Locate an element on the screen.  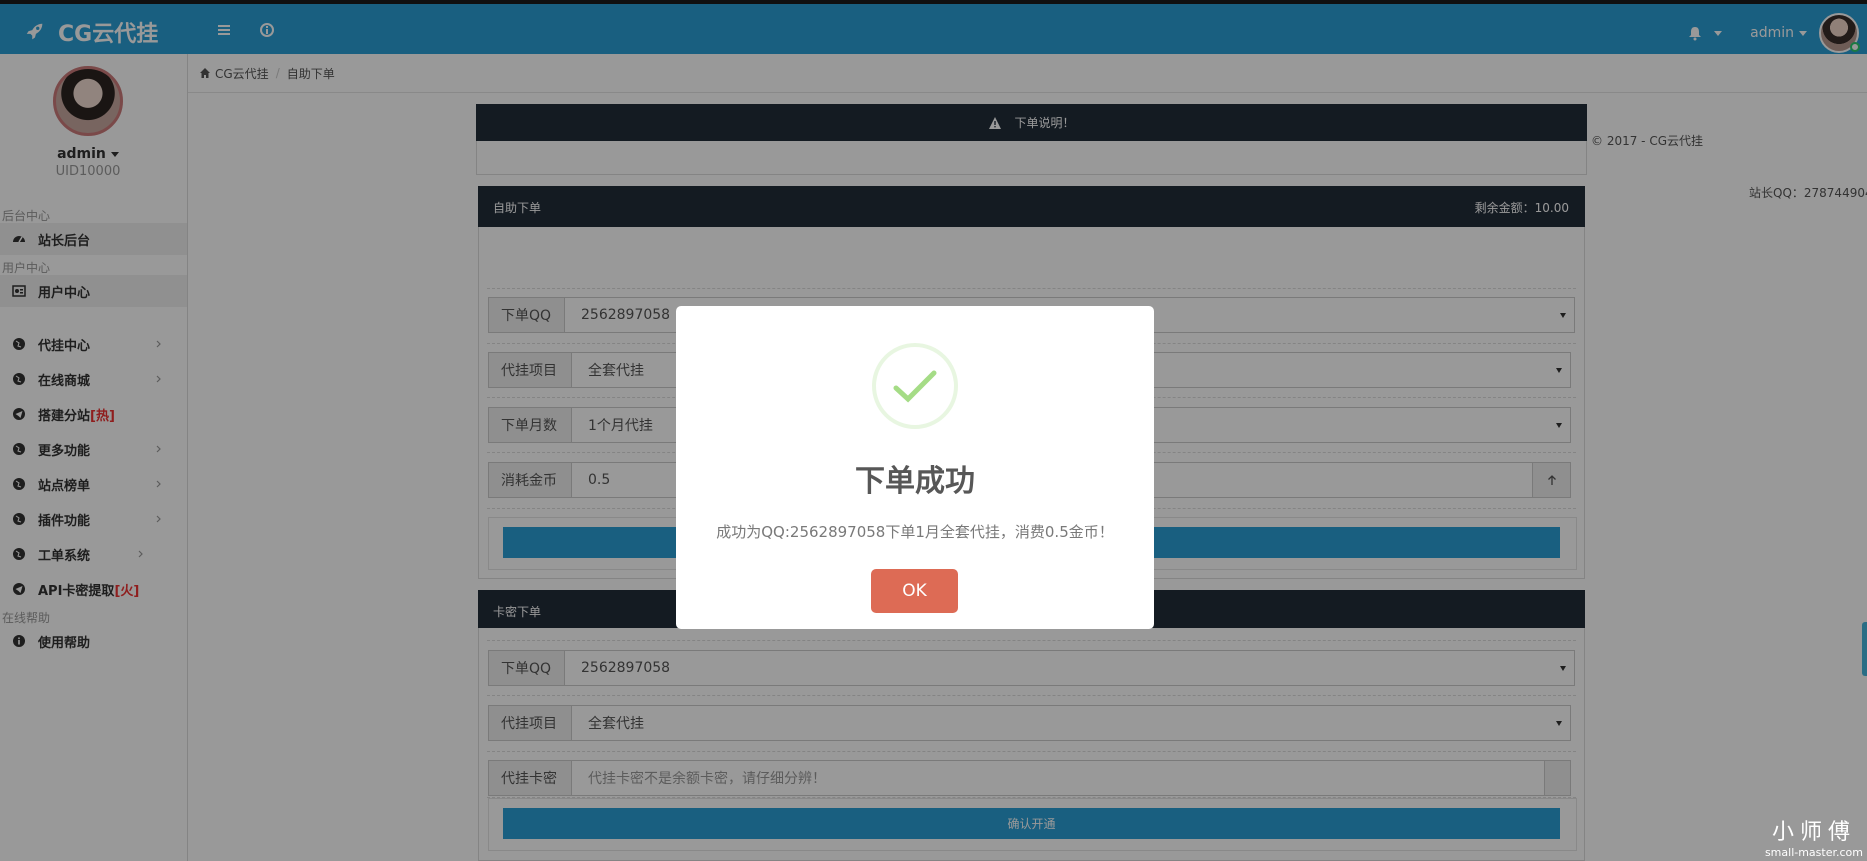
watermark: 小师傅 small-master.com is located at coordinates (1814, 836).